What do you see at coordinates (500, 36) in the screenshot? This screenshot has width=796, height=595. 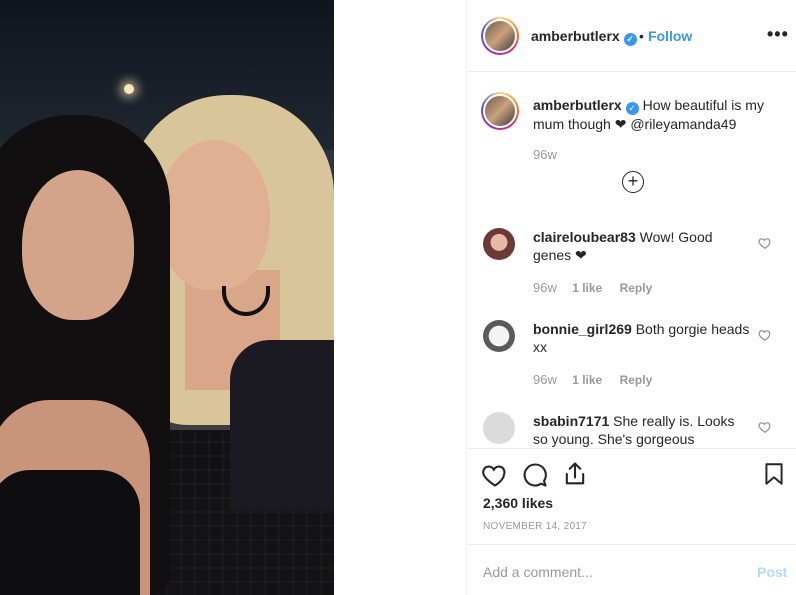 I see `author-avatar` at bounding box center [500, 36].